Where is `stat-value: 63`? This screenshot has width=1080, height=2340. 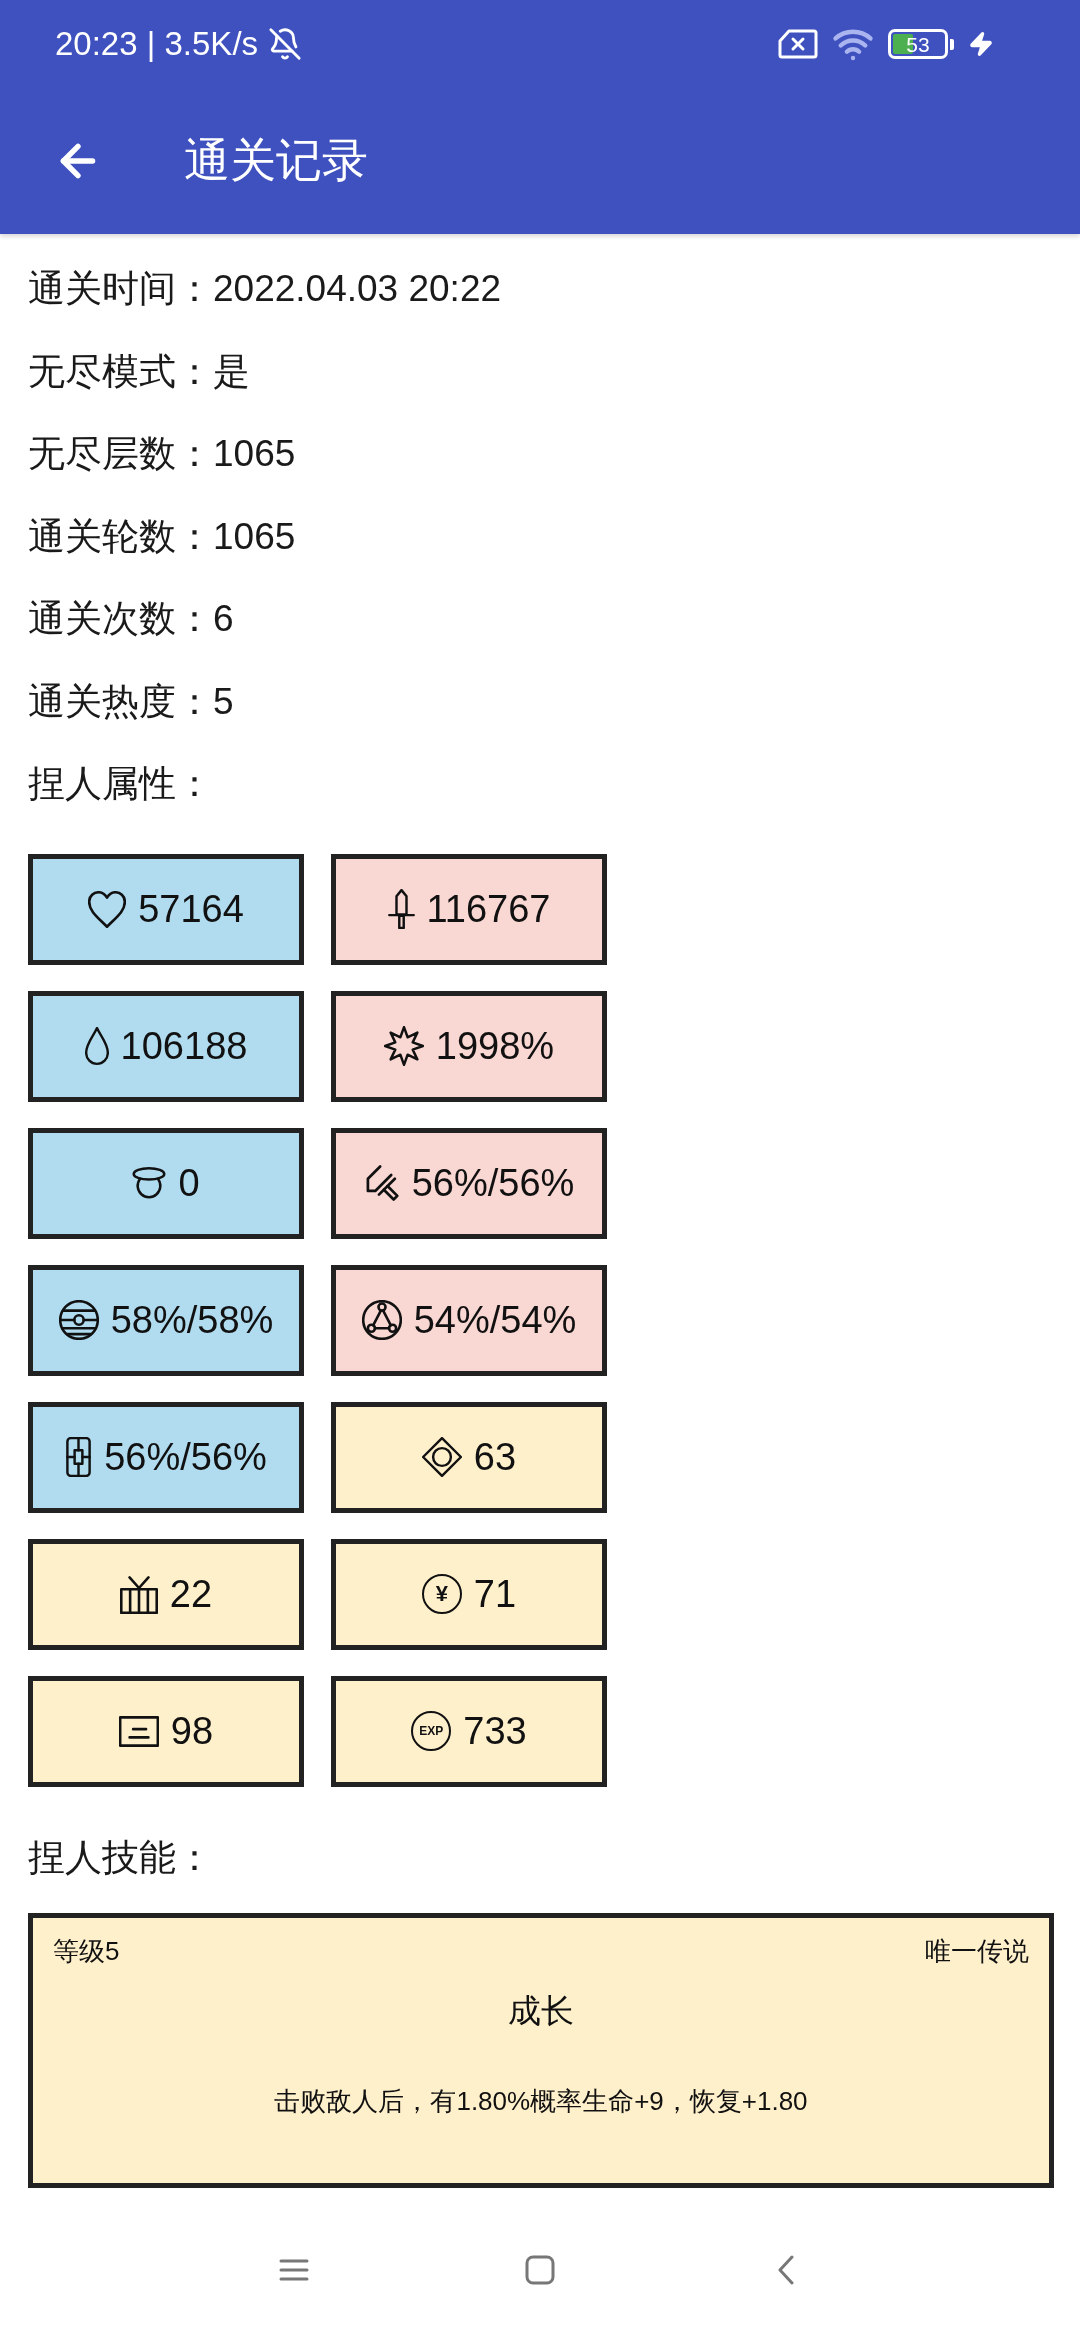 stat-value: 63 is located at coordinates (495, 1457).